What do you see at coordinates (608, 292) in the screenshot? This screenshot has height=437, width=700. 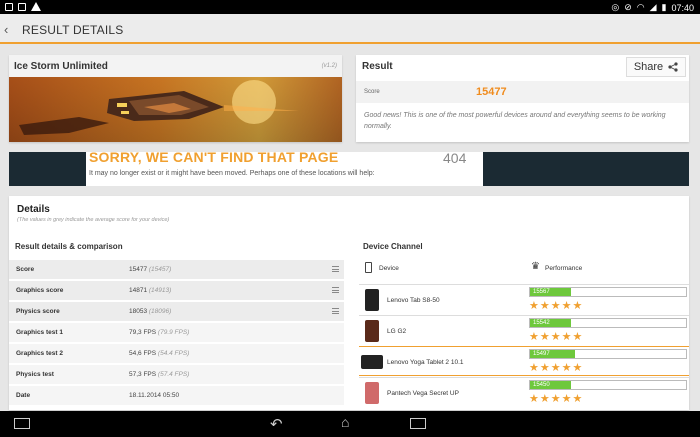 I see `performance-bar: 15567` at bounding box center [608, 292].